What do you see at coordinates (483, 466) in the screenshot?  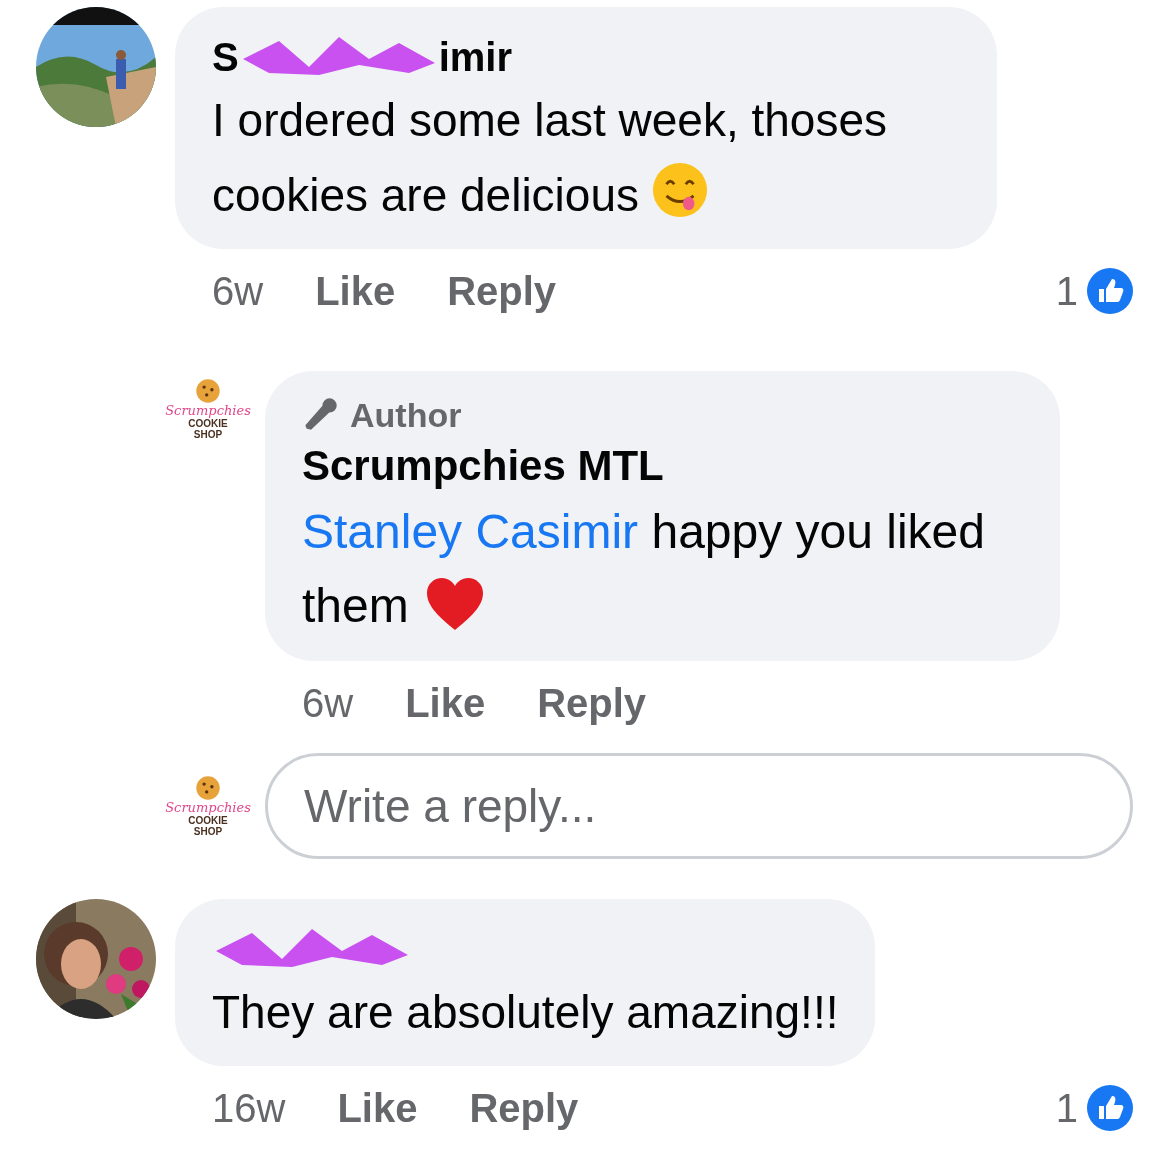 I see `author-name: Scrumpchies MTL` at bounding box center [483, 466].